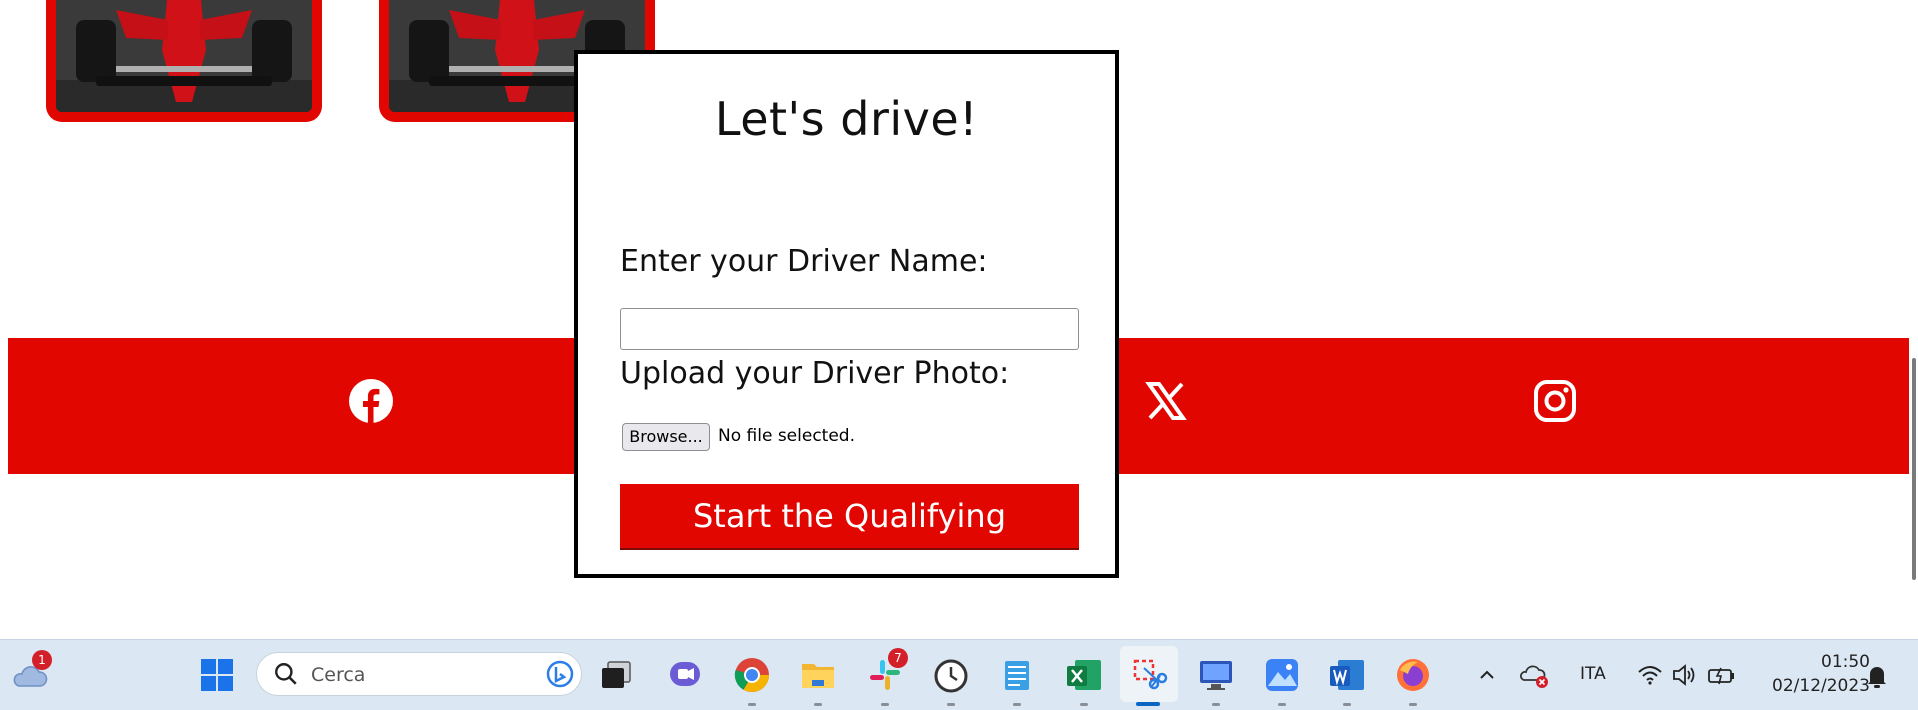 Image resolution: width=1918 pixels, height=710 pixels. Describe the element at coordinates (849, 517) in the screenshot. I see `start-qualifying-button: Start the Qualifying` at that location.